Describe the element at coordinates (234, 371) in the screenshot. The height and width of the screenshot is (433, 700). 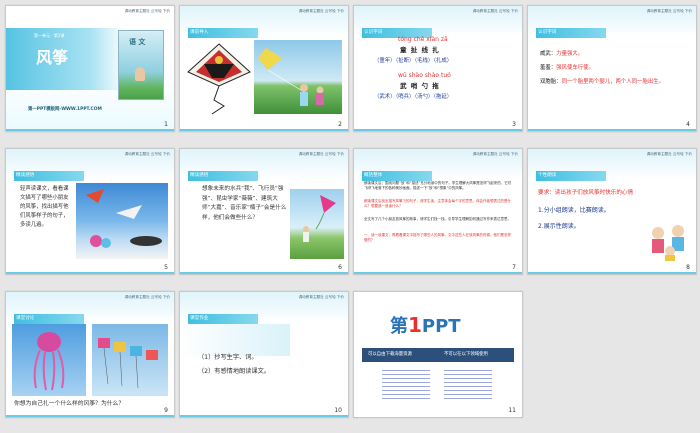
I see `homework-item-2: （2）有感情地朗读课文。` at that location.